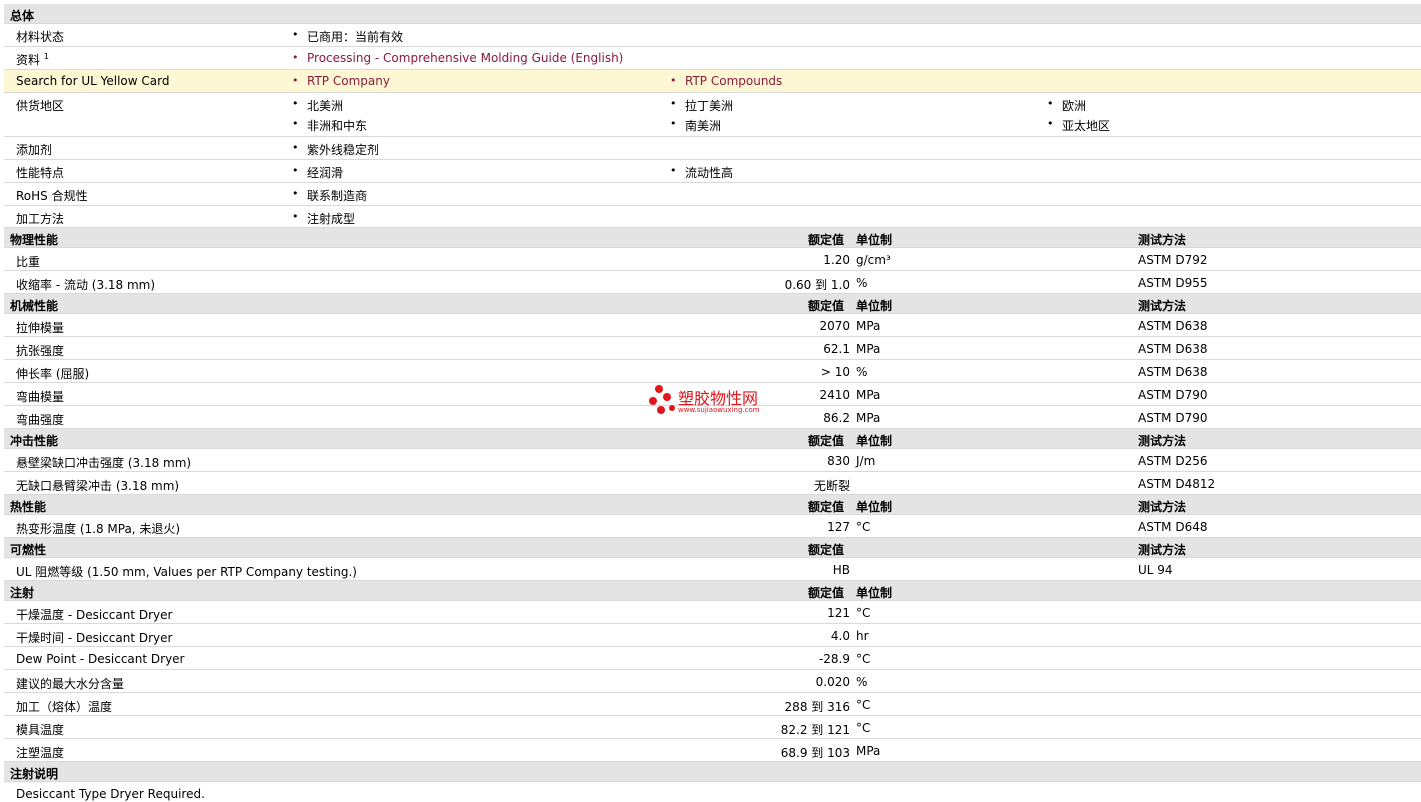  Describe the element at coordinates (341, 81) in the screenshot. I see `rtp-company-link: RTP Company` at that location.